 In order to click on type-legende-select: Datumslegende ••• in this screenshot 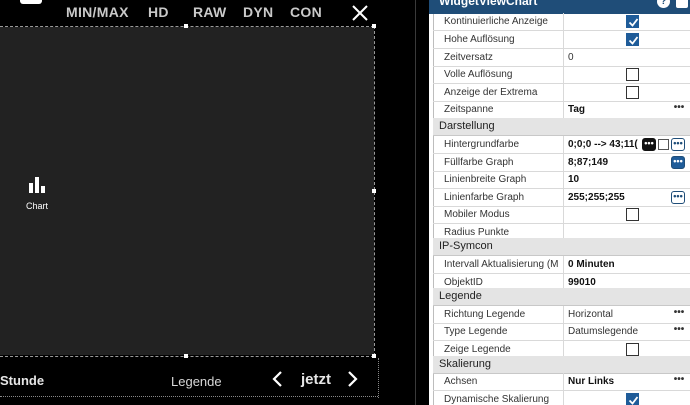, I will do `click(627, 331)`.